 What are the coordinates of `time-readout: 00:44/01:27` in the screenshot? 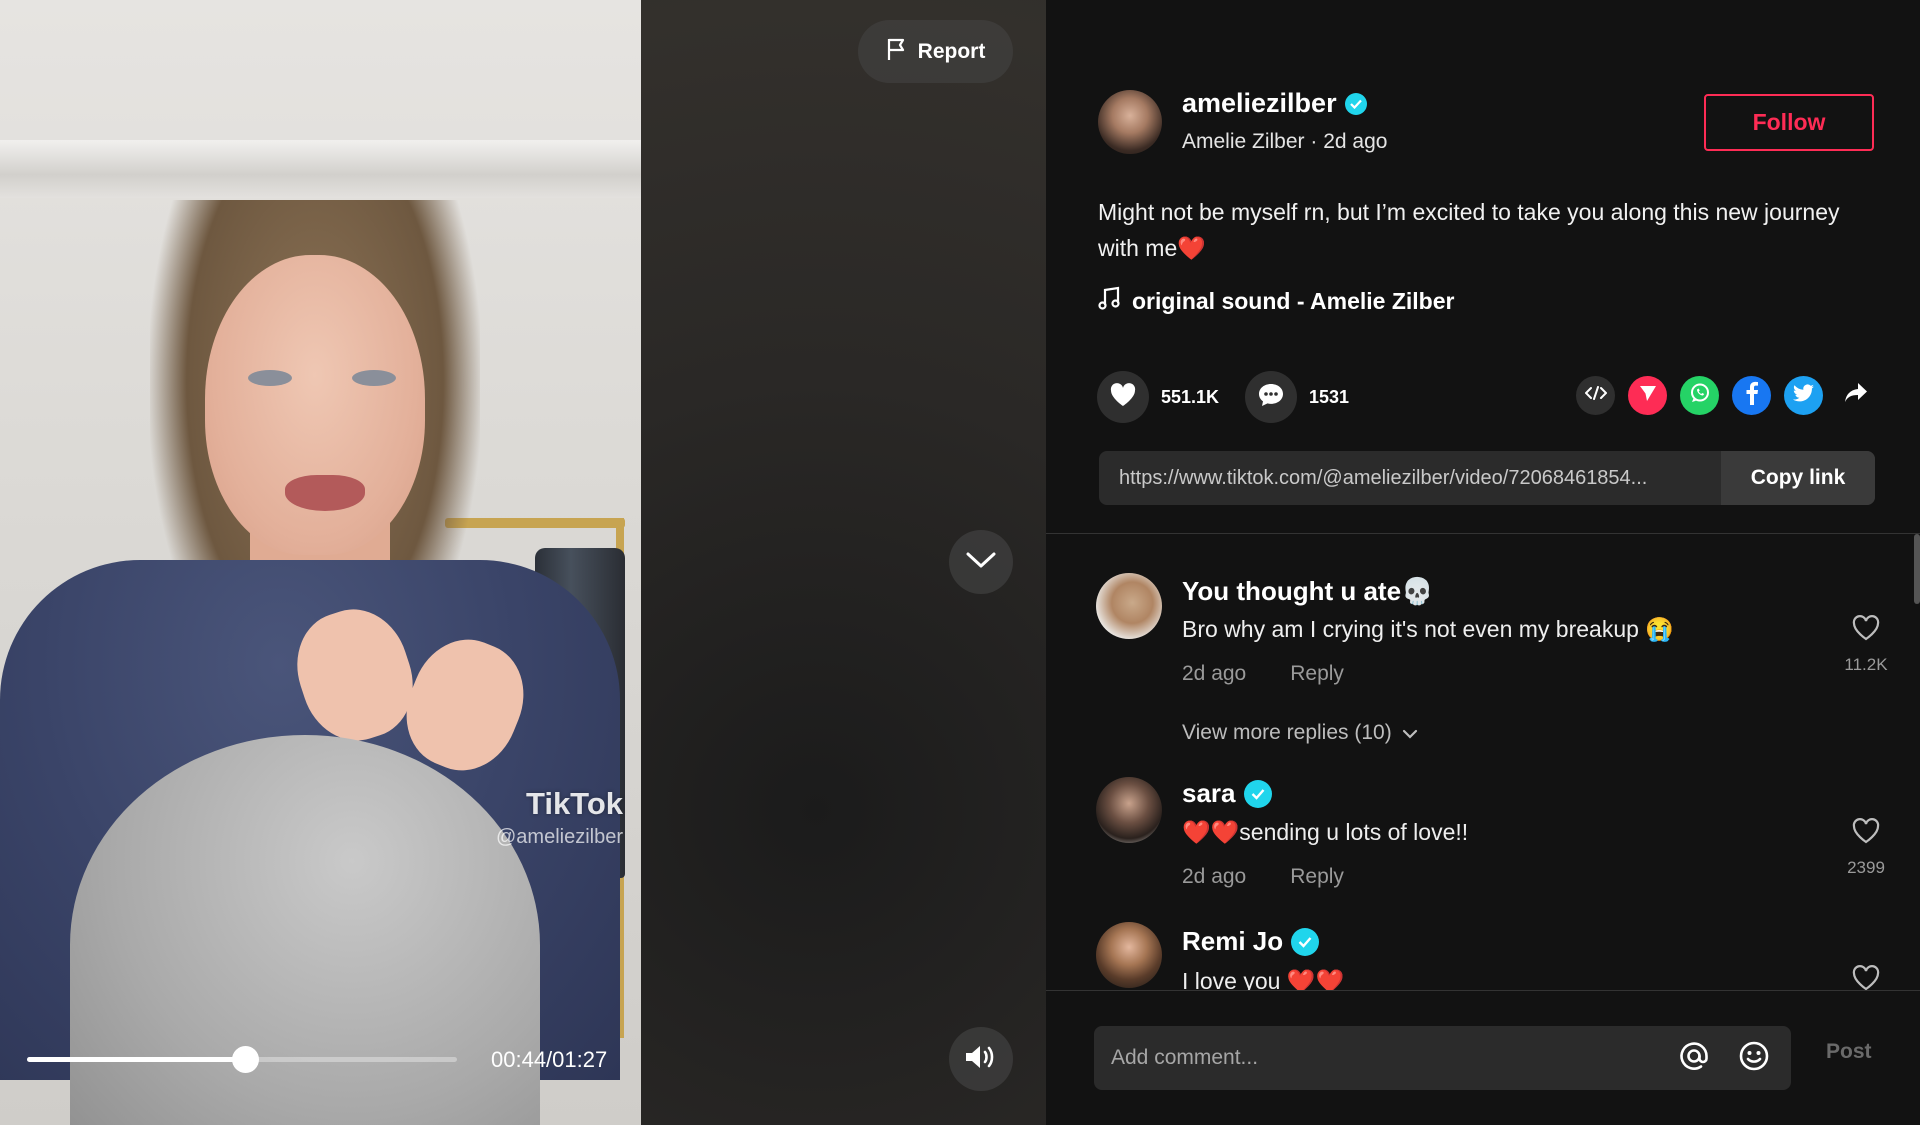 It's located at (549, 1059).